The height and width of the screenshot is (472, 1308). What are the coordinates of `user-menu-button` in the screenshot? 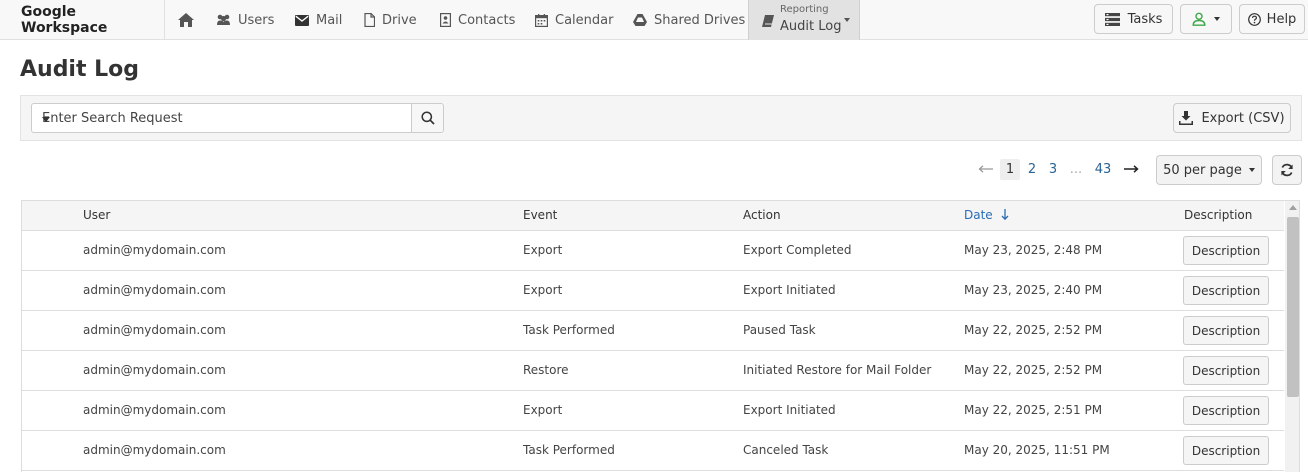 It's located at (1206, 19).